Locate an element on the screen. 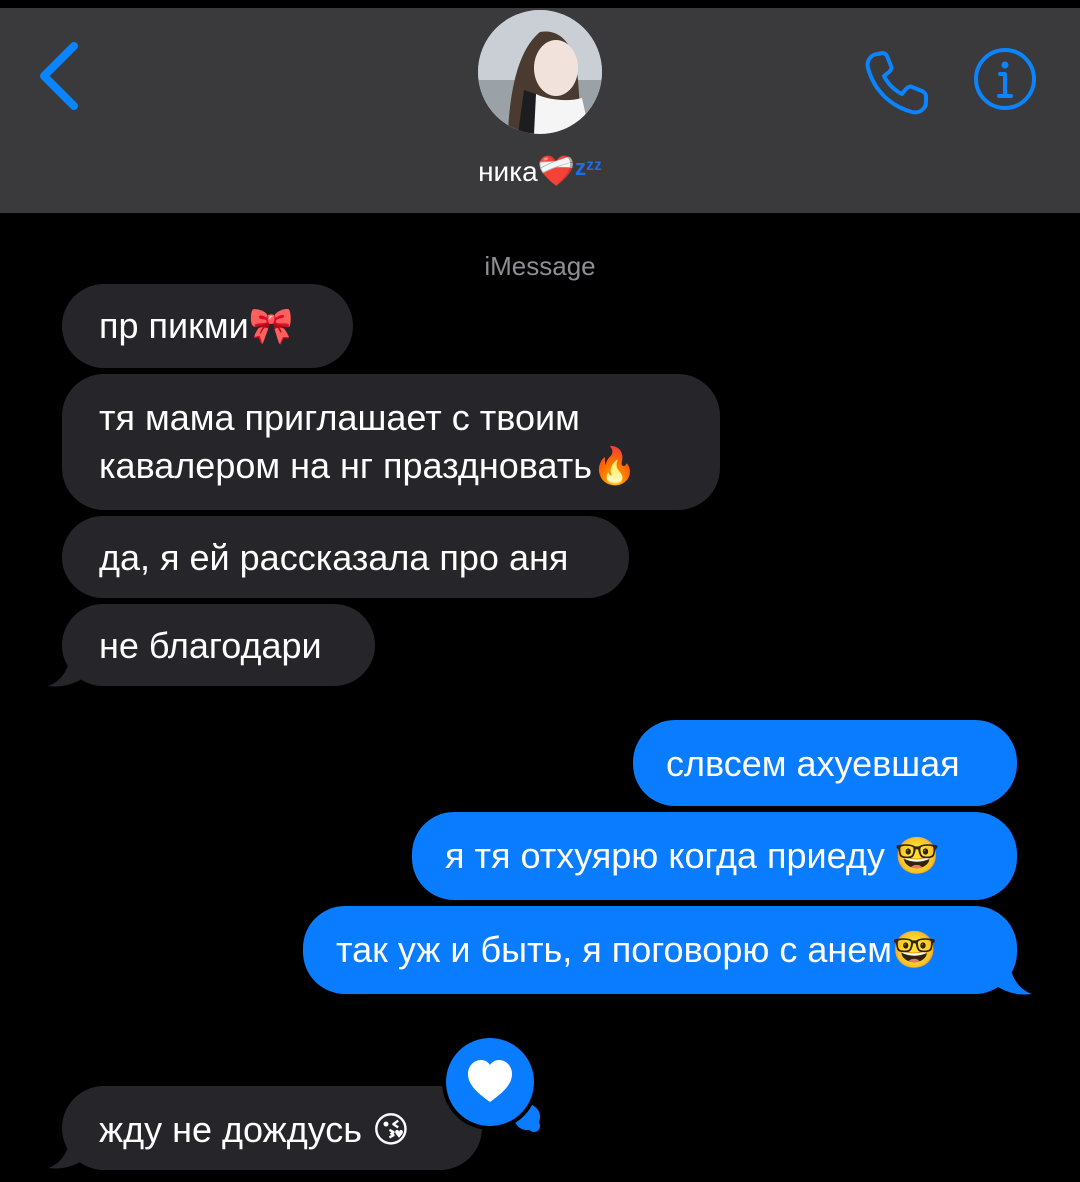 This screenshot has width=1080, height=1182. message-text: жду не дождусь is located at coordinates (236, 1129).